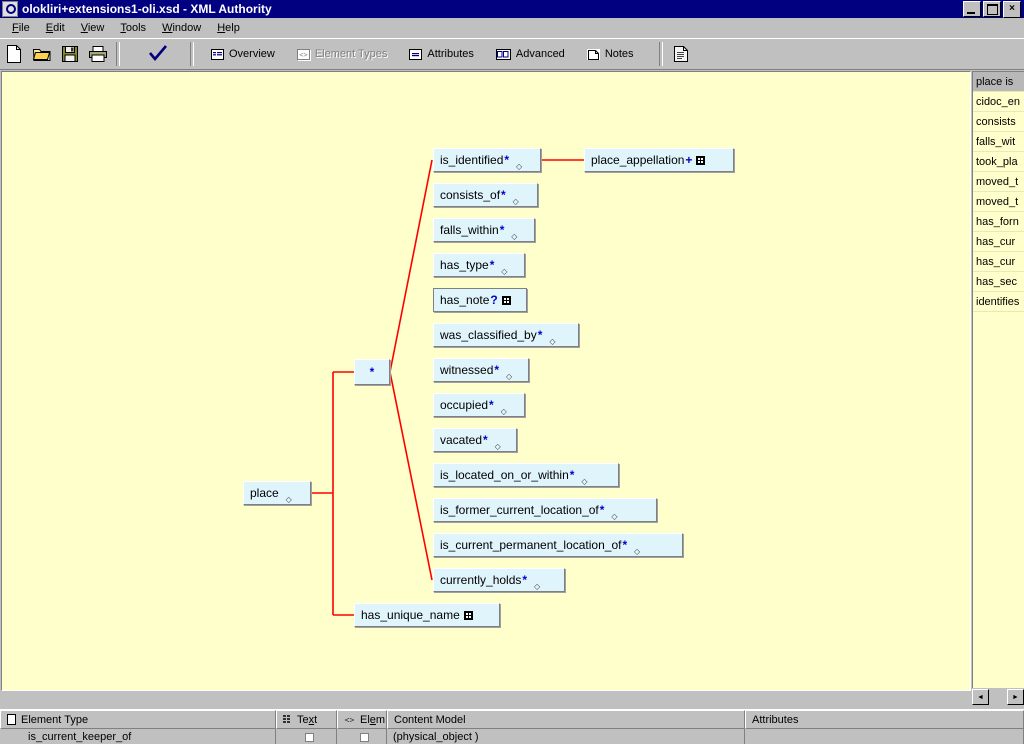 The height and width of the screenshot is (744, 1024). I want to click on new-icon, so click(14, 54).